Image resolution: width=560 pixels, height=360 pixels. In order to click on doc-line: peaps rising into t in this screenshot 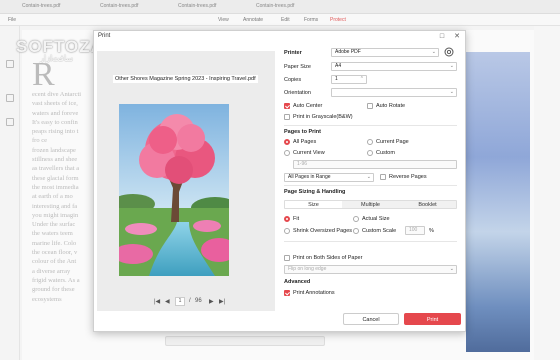, I will do `click(55, 132)`.